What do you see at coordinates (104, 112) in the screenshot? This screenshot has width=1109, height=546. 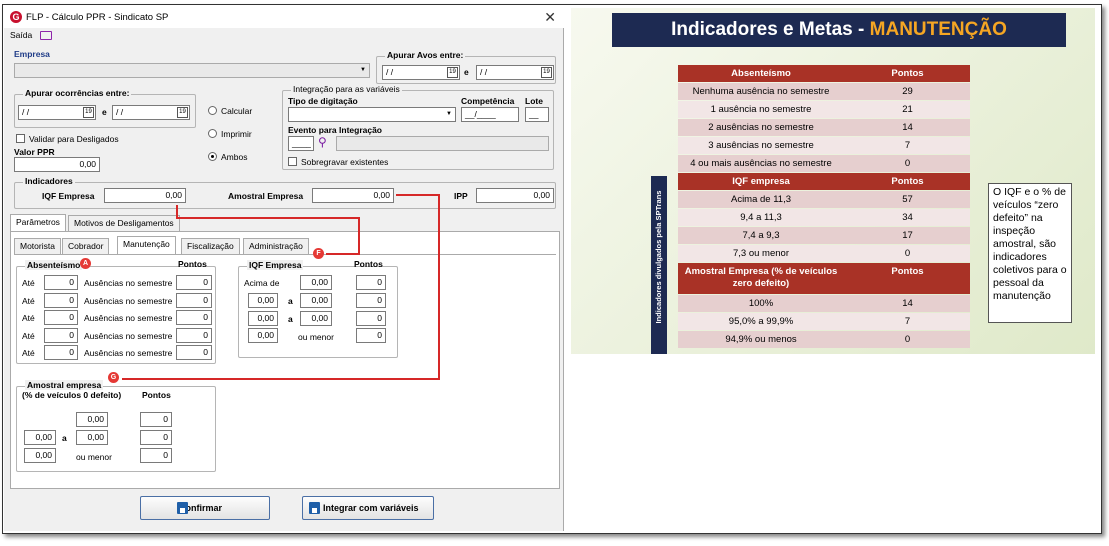 I see `ocorrencias-e-label: e` at bounding box center [104, 112].